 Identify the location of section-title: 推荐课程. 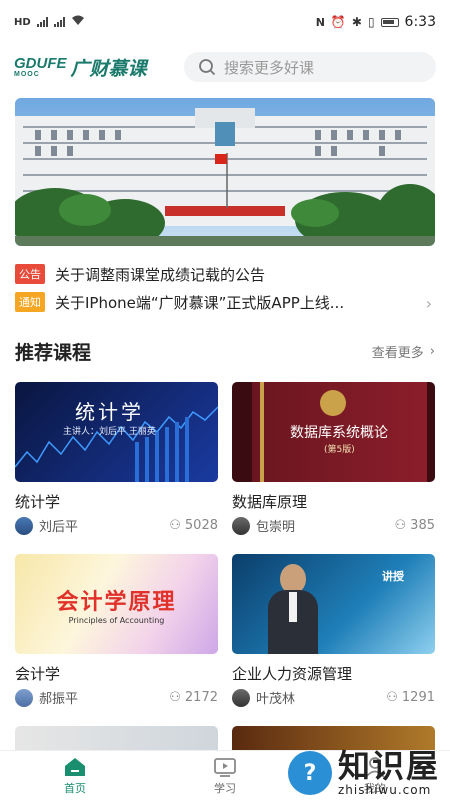
(53, 352).